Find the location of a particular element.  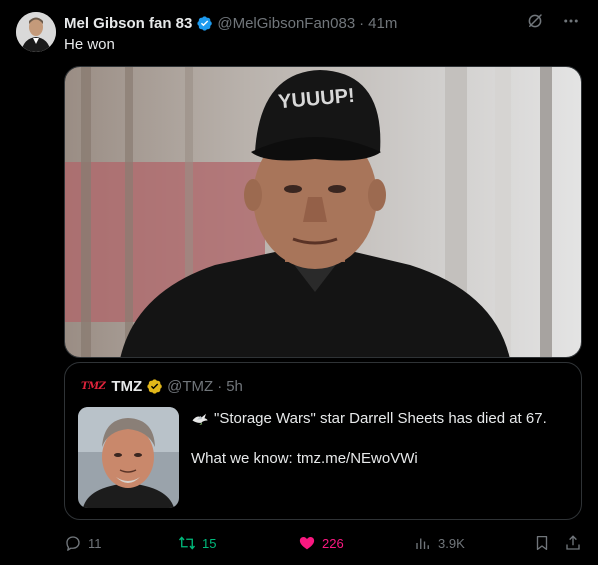

share-button is located at coordinates (573, 543).